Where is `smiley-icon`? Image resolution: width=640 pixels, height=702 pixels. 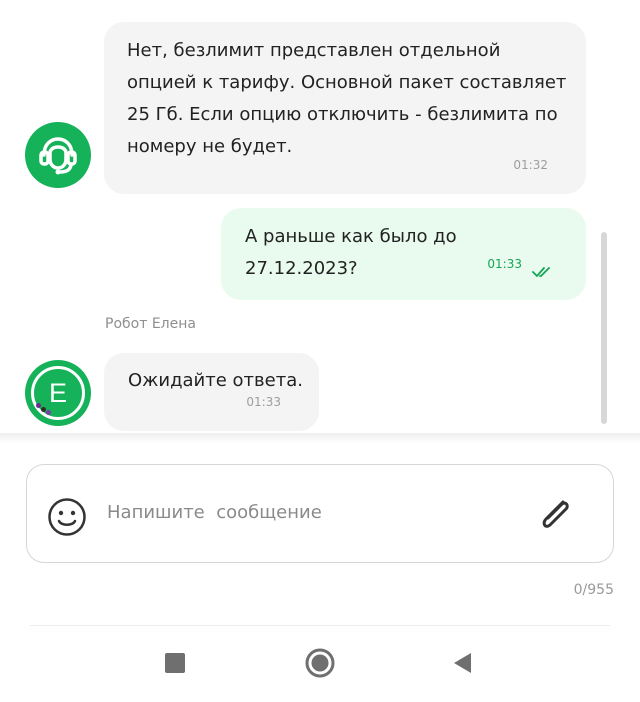
smiley-icon is located at coordinates (67, 517).